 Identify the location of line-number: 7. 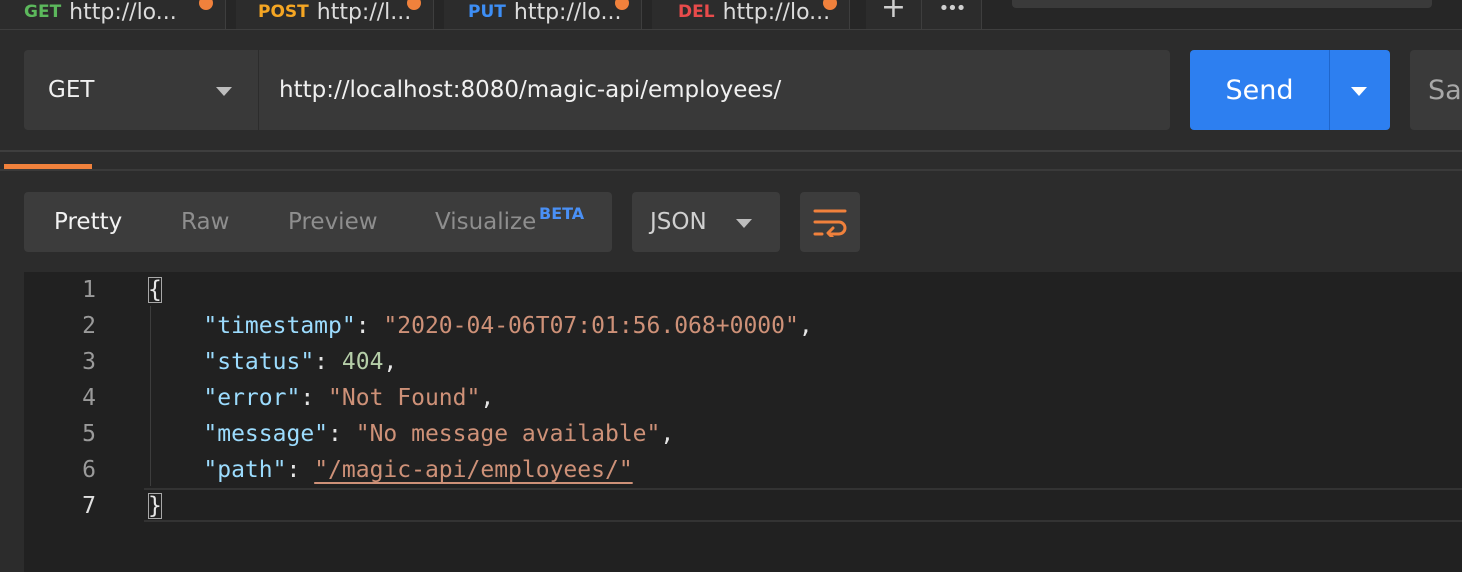
(89, 506).